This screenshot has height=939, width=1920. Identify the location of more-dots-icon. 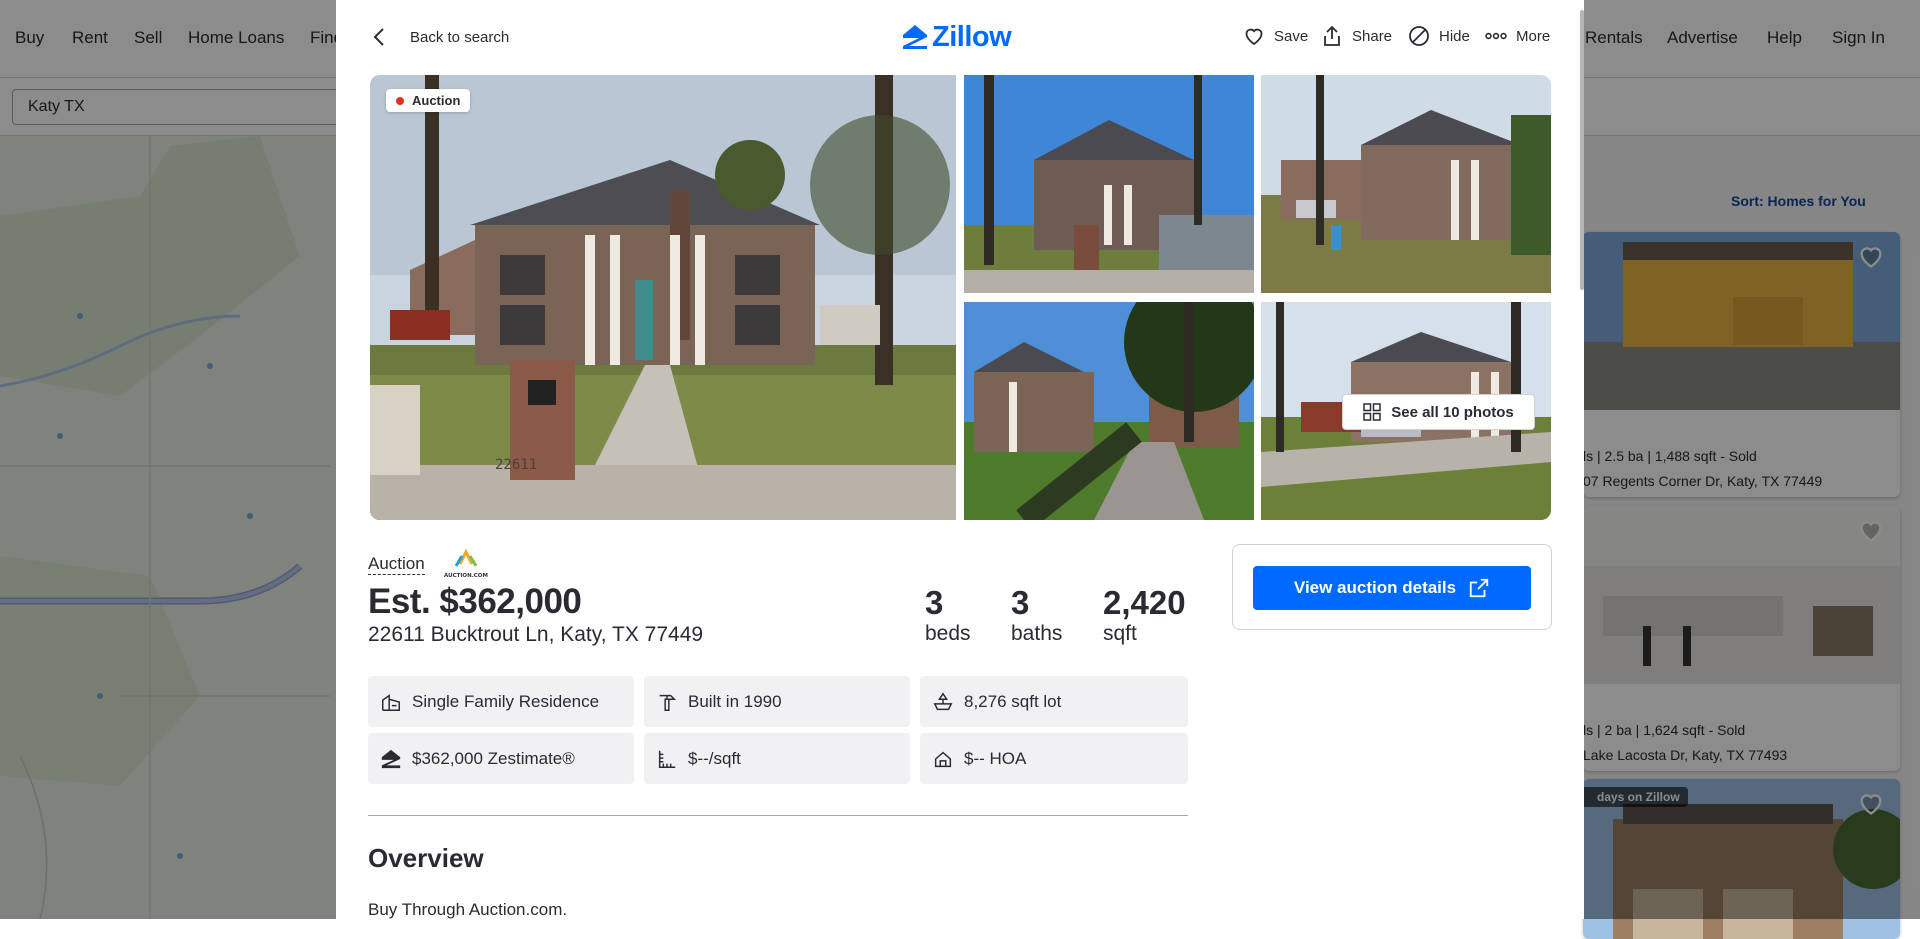
(1496, 36).